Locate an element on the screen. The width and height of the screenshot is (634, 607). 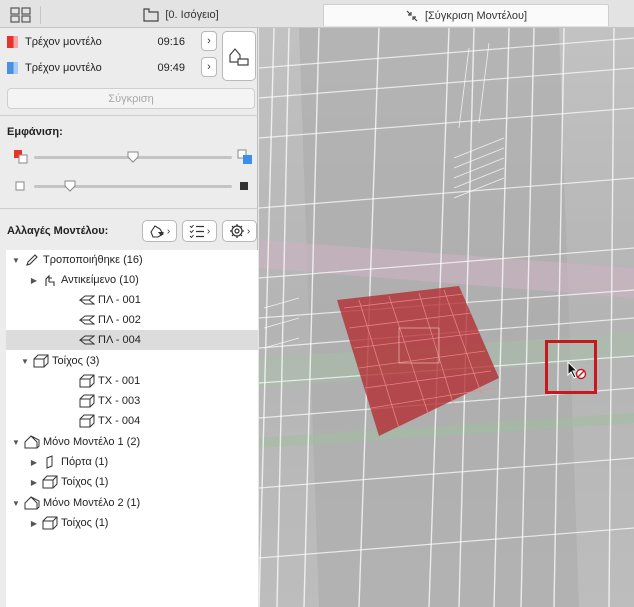
model-changes-label: Αλλαγές Μοντέλου: is located at coordinates (58, 231).